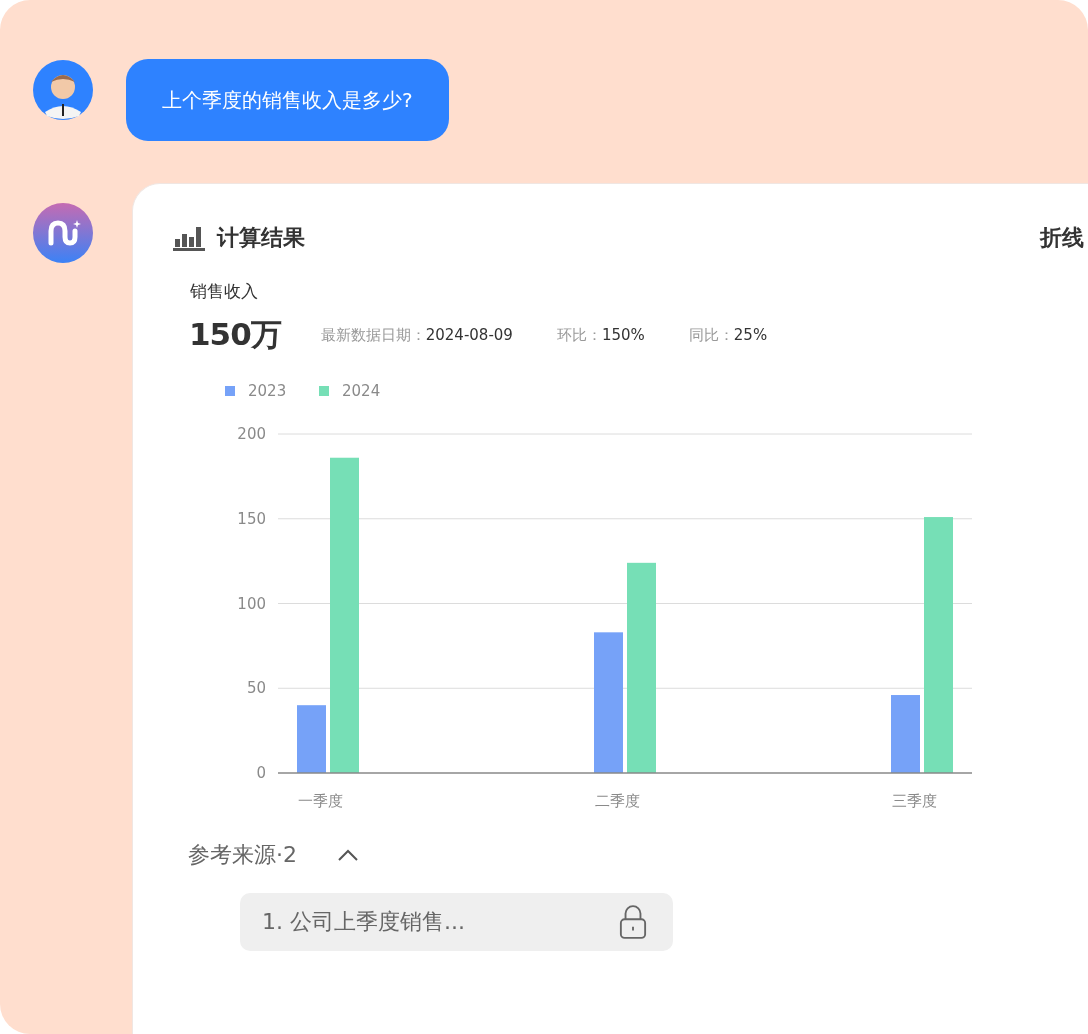 The image size is (1088, 1034). I want to click on logo-icon, so click(63, 233).